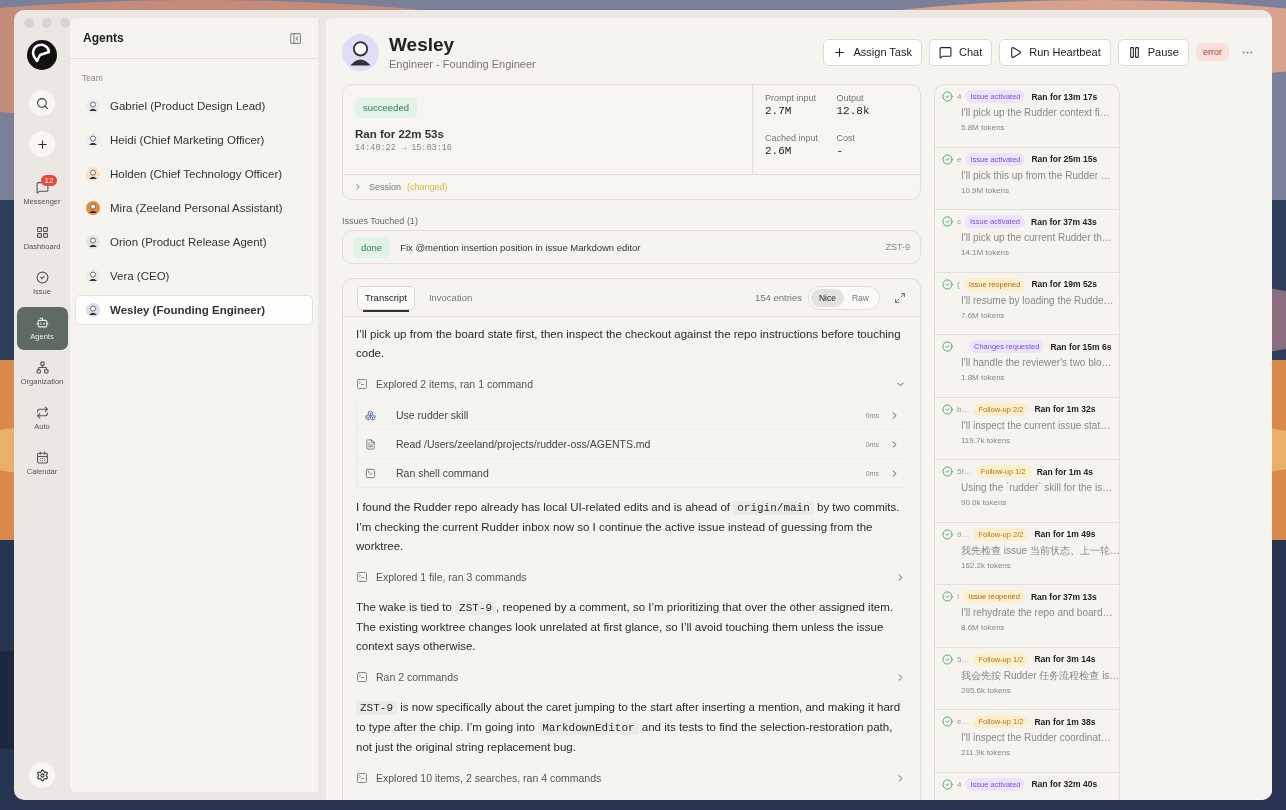 This screenshot has height=810, width=1286. Describe the element at coordinates (42, 232) in the screenshot. I see `grid-icon` at that location.